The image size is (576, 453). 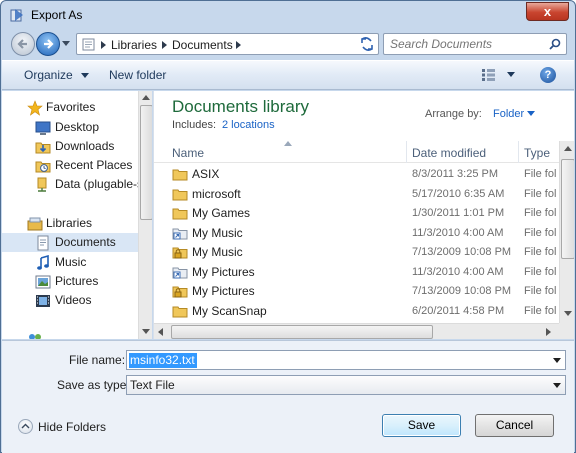 I want to click on nav-item-label: Desktop, so click(x=77, y=127).